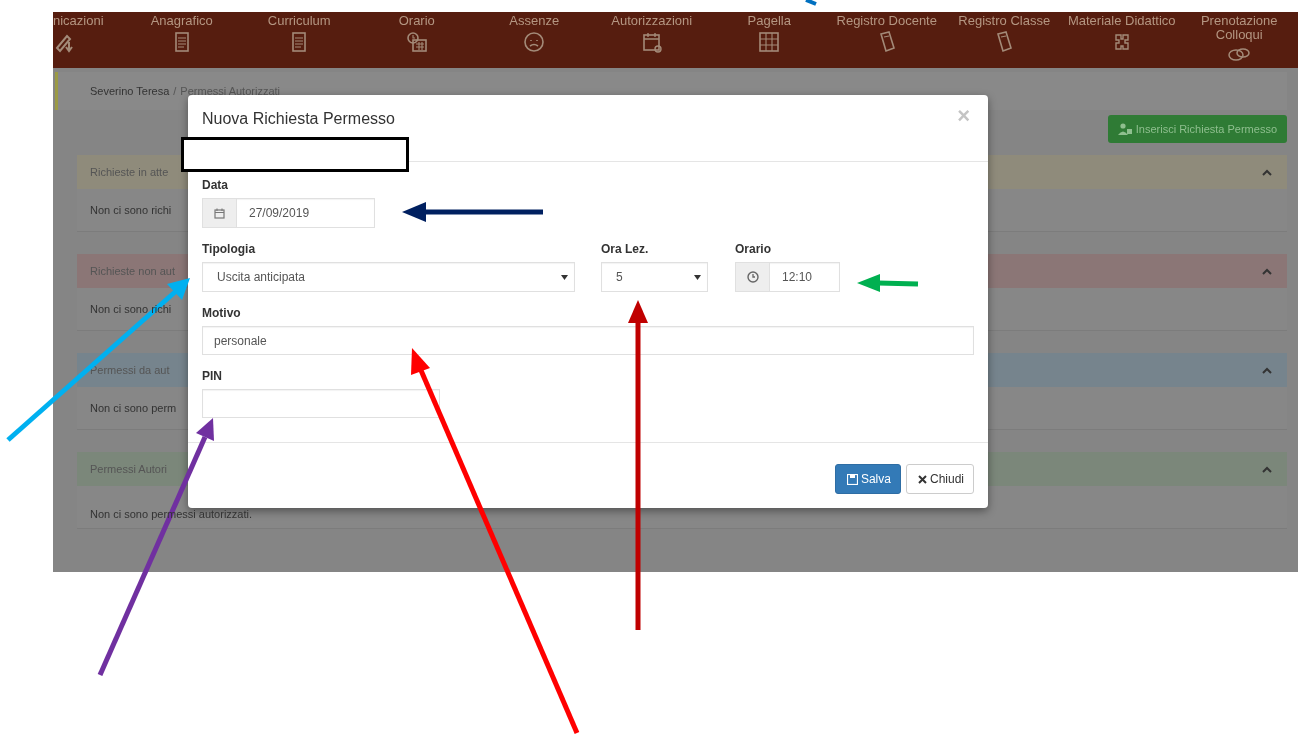 Image resolution: width=1307 pixels, height=736 pixels. What do you see at coordinates (752, 277) in the screenshot?
I see `clock-icon` at bounding box center [752, 277].